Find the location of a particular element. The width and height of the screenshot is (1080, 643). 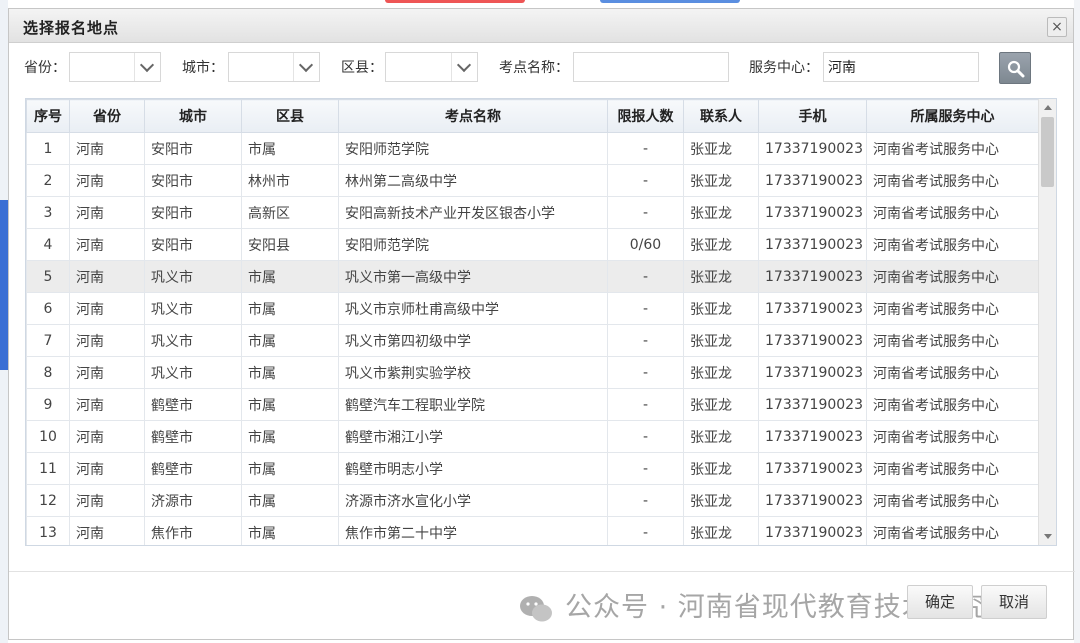

service-center-label: 服务中心： is located at coordinates (784, 68).